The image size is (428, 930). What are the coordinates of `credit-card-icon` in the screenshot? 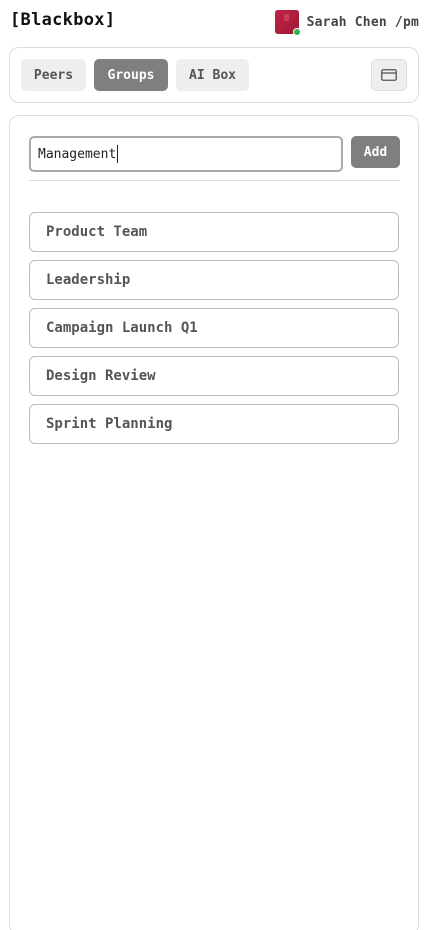 It's located at (389, 75).